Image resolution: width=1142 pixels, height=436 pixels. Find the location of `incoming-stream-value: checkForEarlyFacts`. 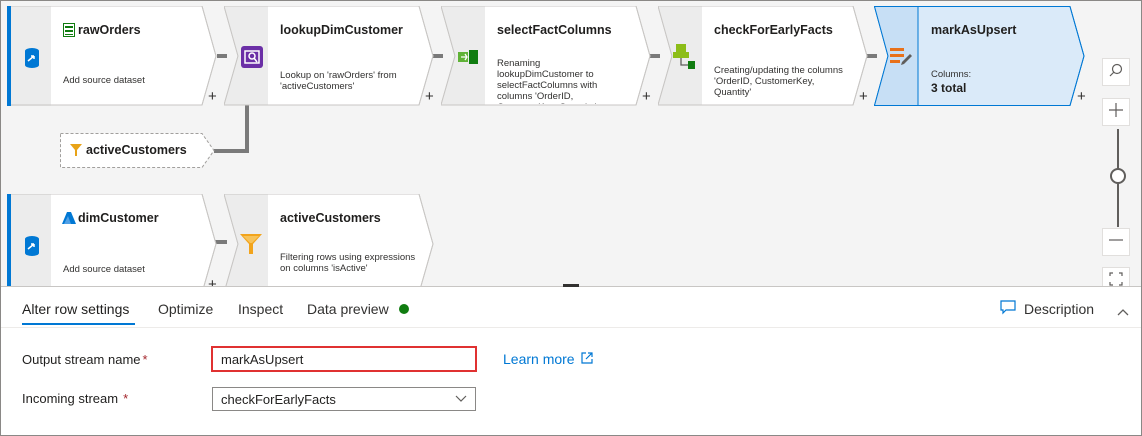

incoming-stream-value: checkForEarlyFacts is located at coordinates (278, 399).